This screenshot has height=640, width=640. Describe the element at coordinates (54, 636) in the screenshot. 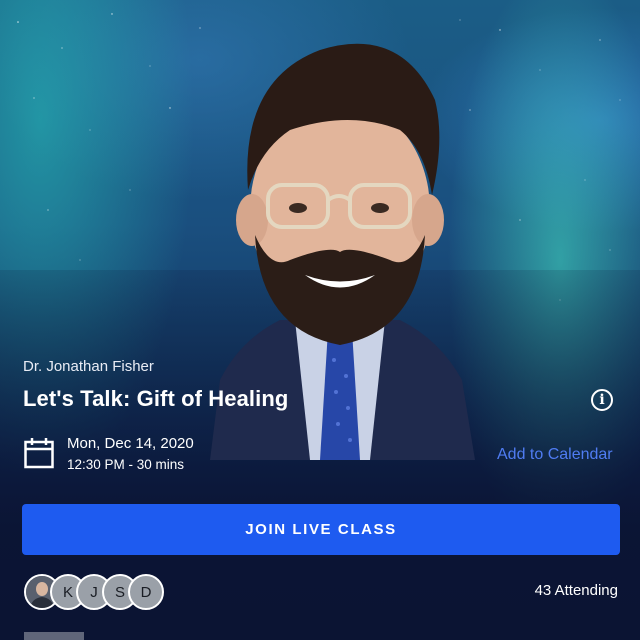

I see `next-section-peek` at that location.